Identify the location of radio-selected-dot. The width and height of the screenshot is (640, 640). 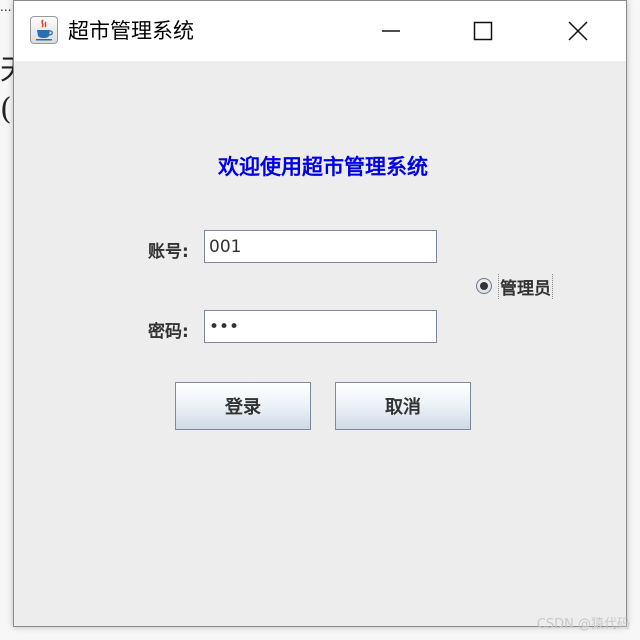
(484, 286).